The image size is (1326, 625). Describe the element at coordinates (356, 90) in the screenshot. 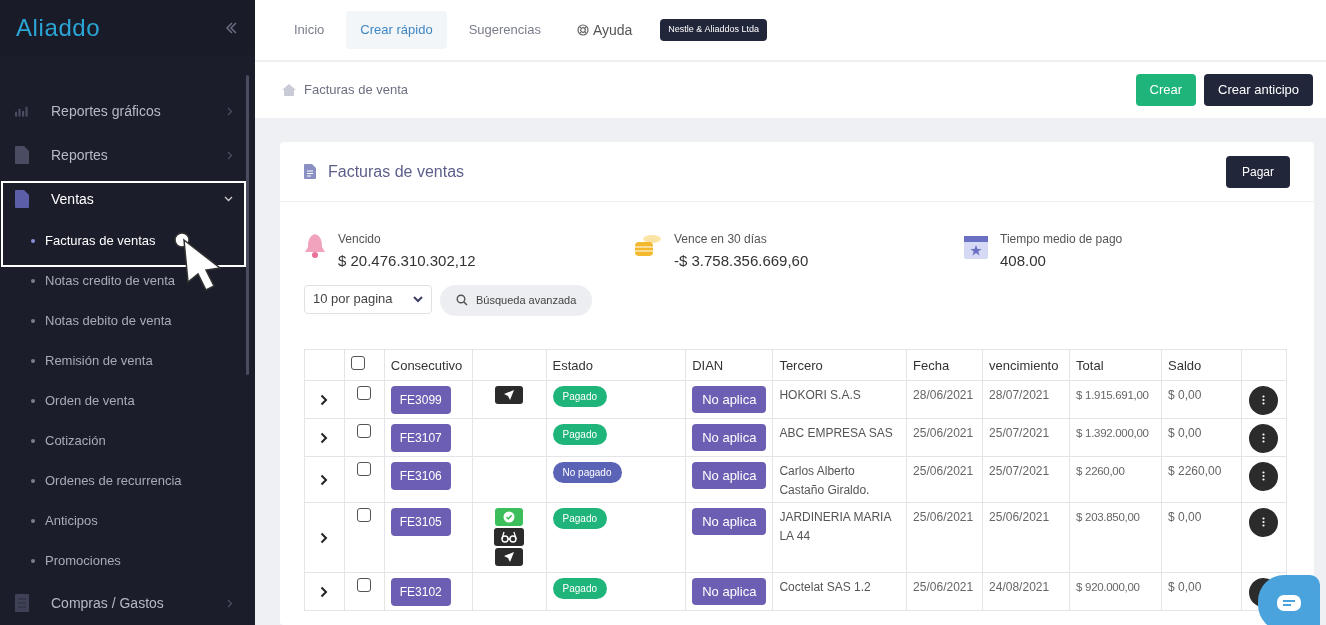

I see `breadcrumb-current: Facturas de venta` at that location.